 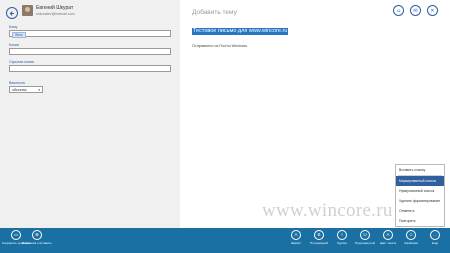 I want to click on italic-icon: I, so click(x=342, y=235).